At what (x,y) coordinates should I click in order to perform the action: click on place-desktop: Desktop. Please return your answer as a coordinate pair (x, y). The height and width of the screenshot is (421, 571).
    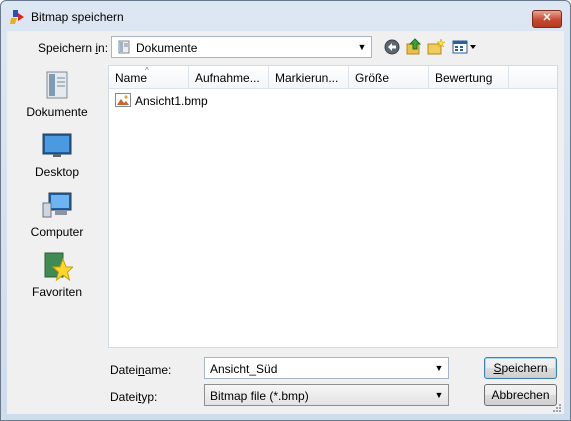
    Looking at the image, I should click on (57, 154).